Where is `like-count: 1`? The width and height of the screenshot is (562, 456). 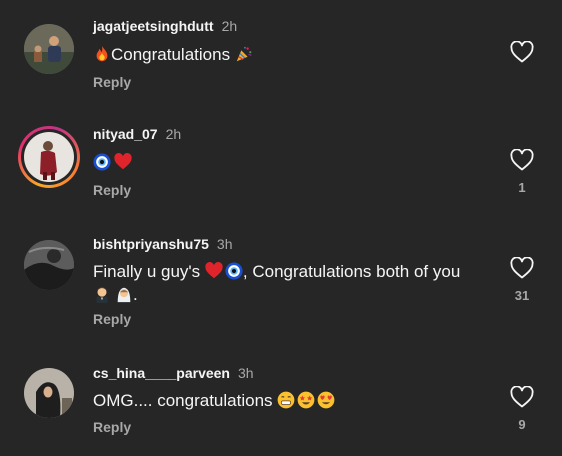 like-count: 1 is located at coordinates (522, 187).